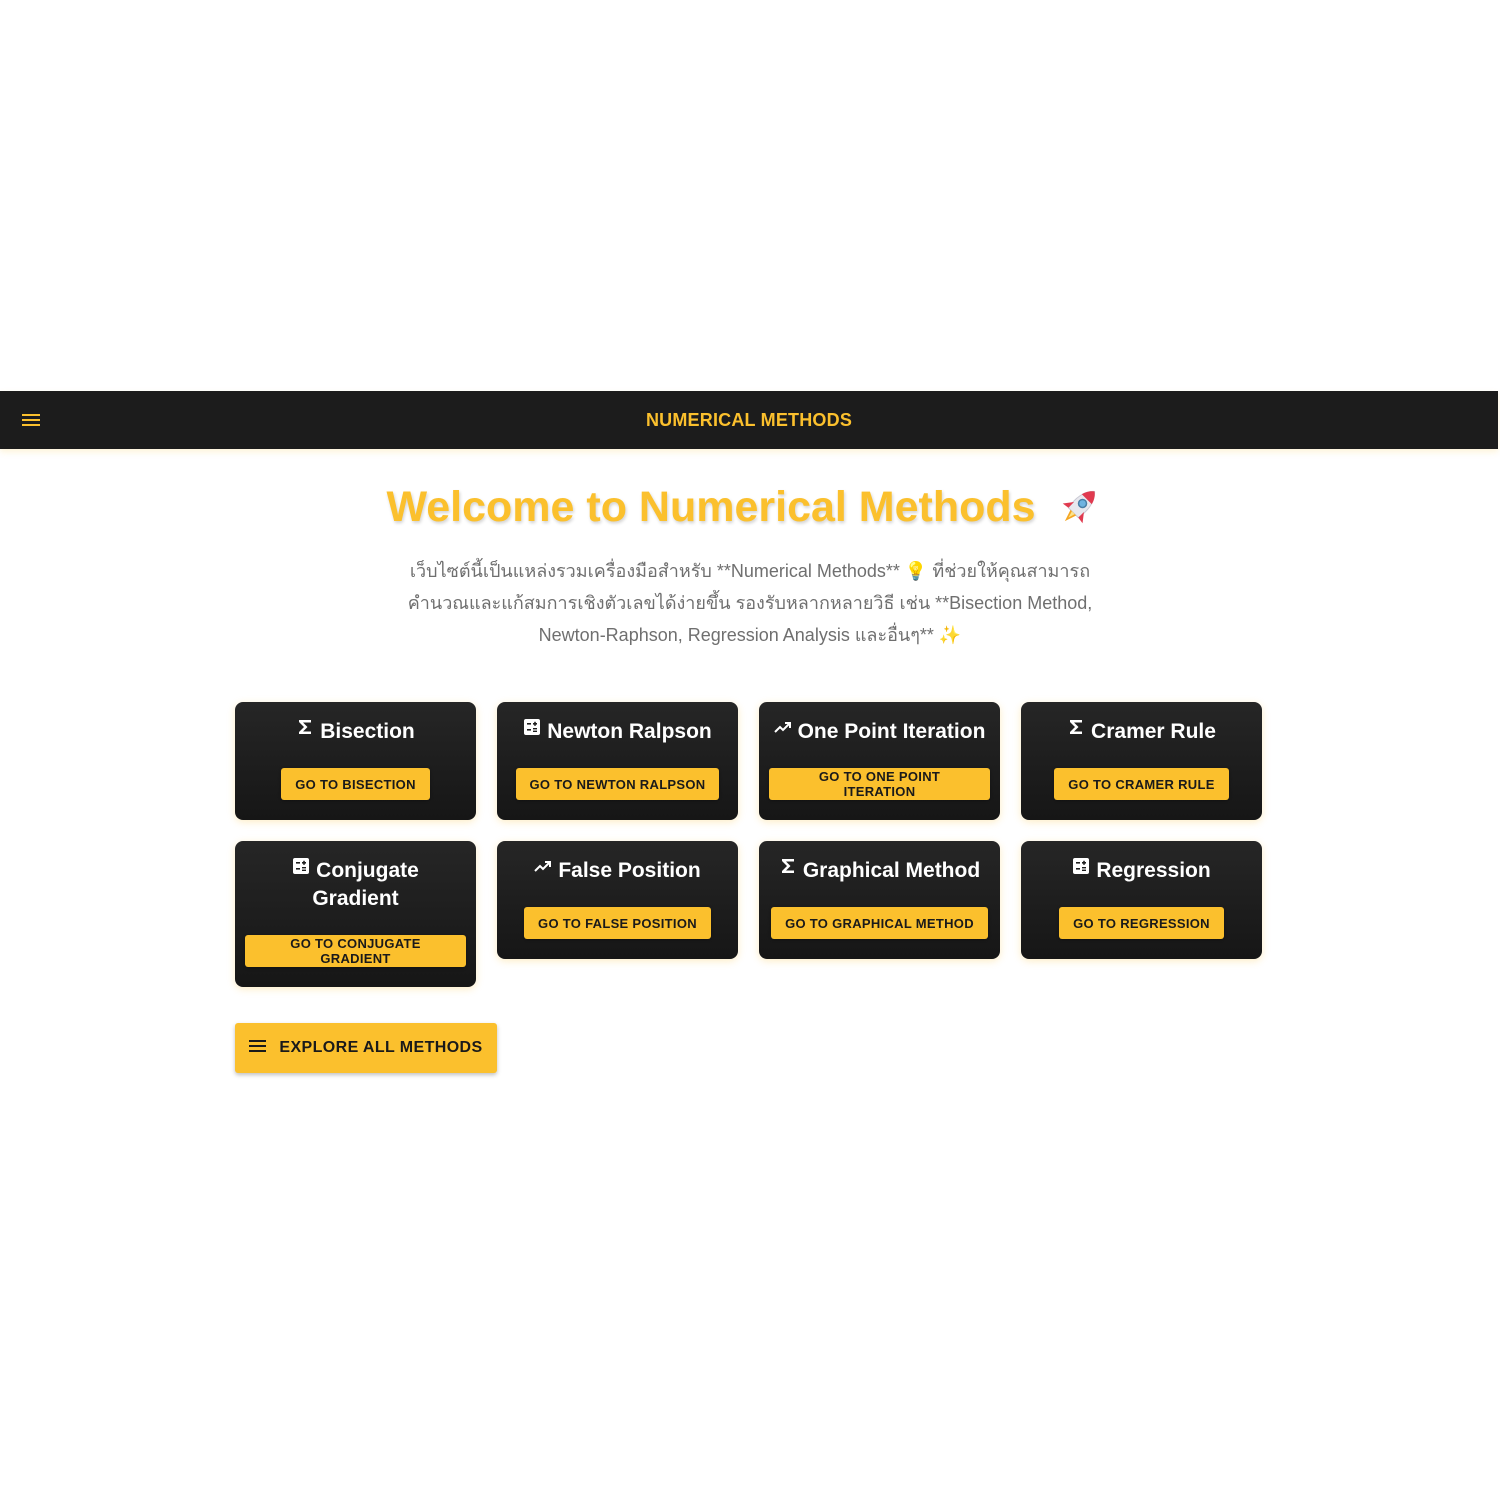 This screenshot has width=1500, height=1500. What do you see at coordinates (1141, 761) in the screenshot?
I see `method-card-cramer-rule: Cramer Rule GO TO CRAMER RULE` at bounding box center [1141, 761].